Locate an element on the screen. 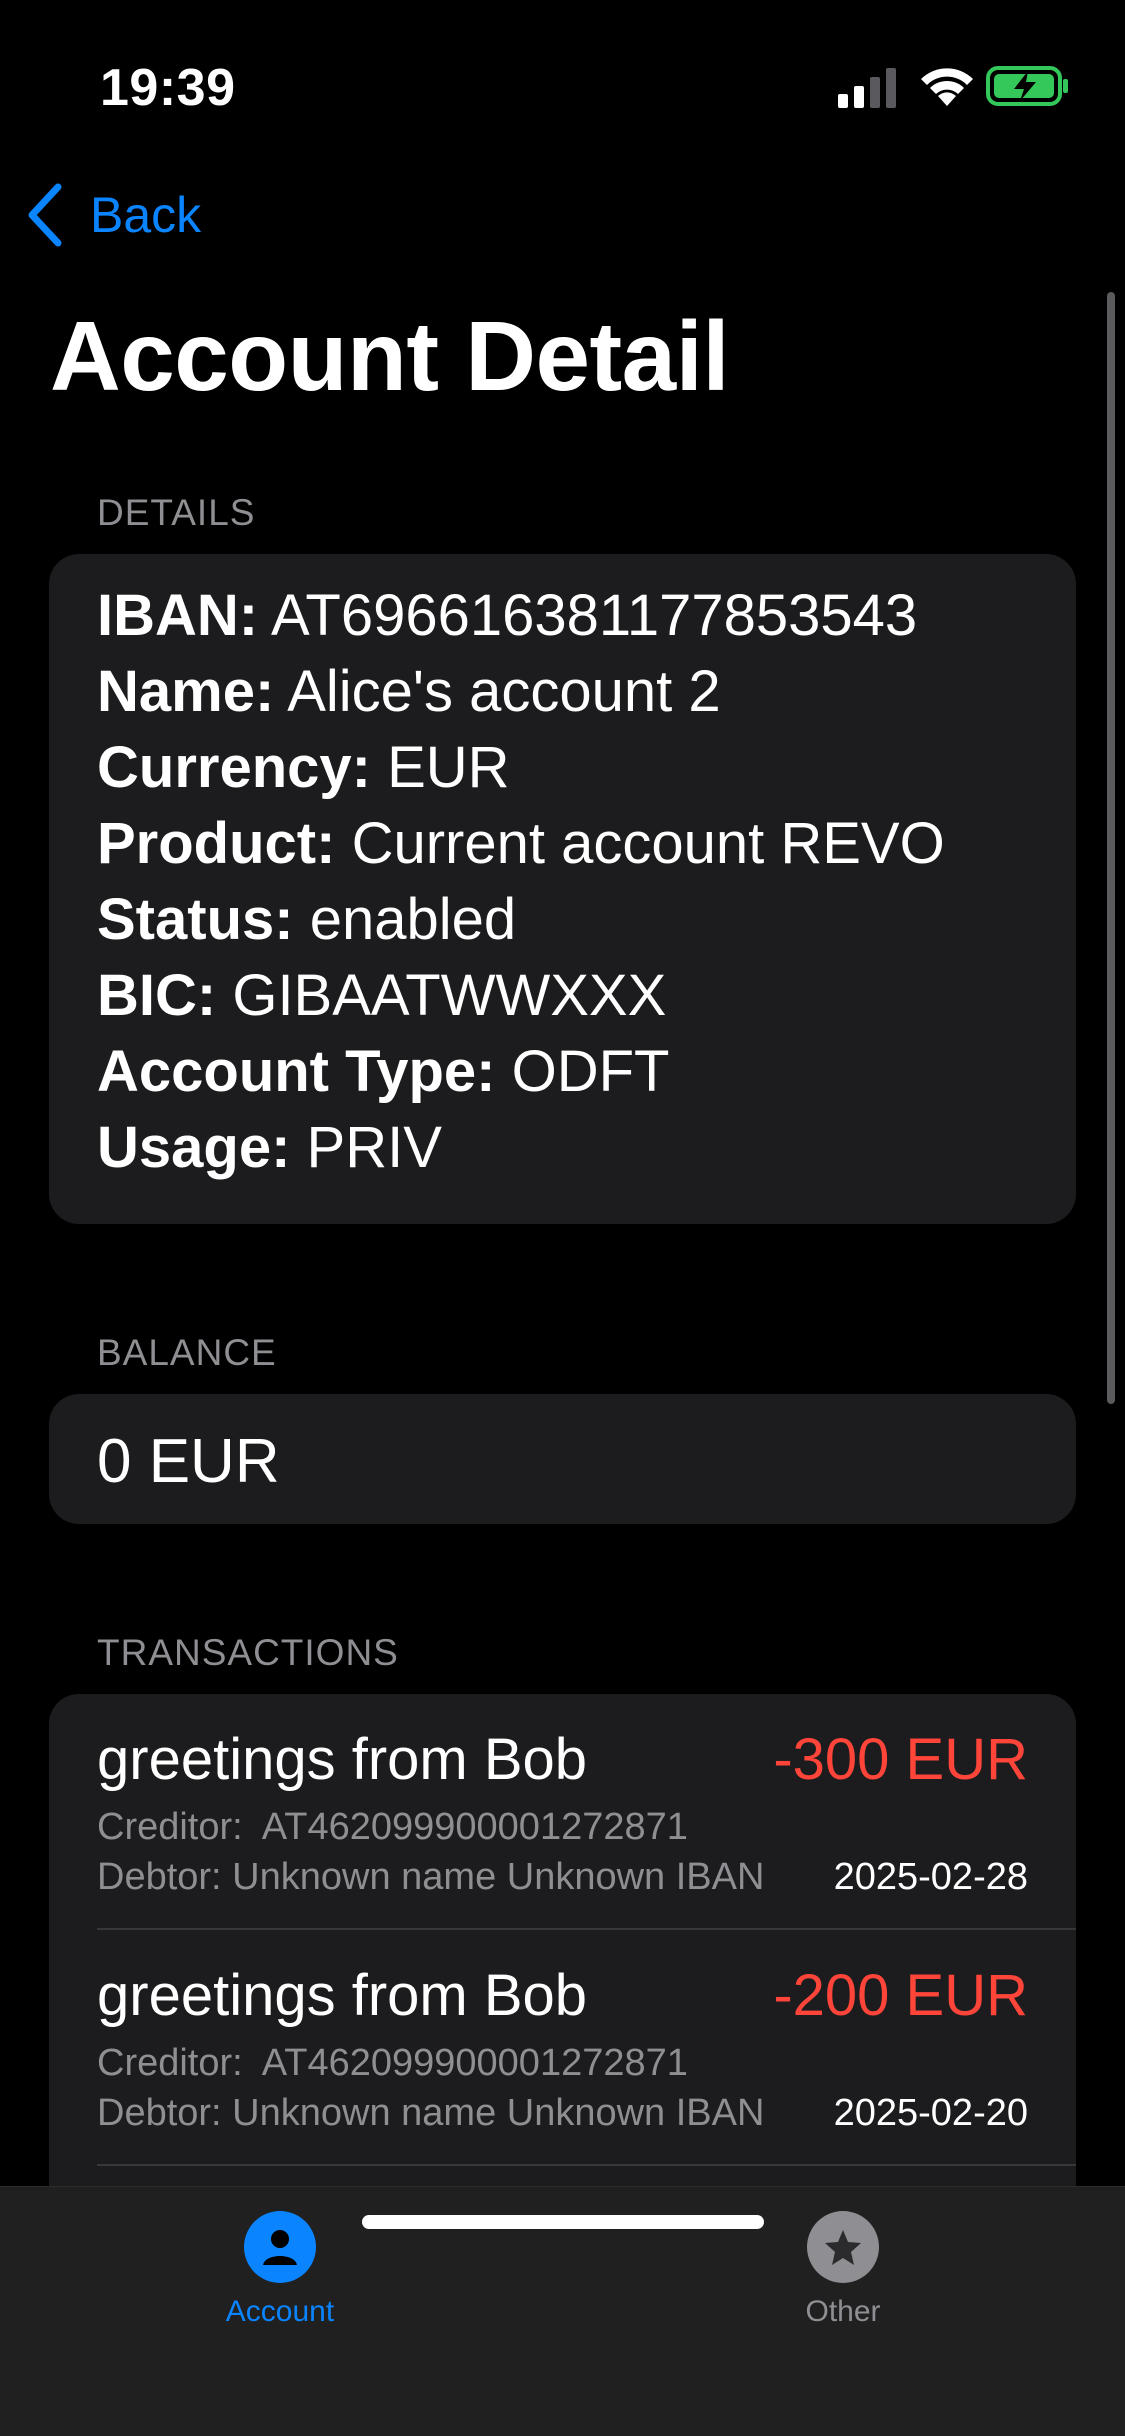 This screenshot has width=1125, height=2436. detail-row-iban: IBAN: AT696616381177853543 is located at coordinates (507, 615).